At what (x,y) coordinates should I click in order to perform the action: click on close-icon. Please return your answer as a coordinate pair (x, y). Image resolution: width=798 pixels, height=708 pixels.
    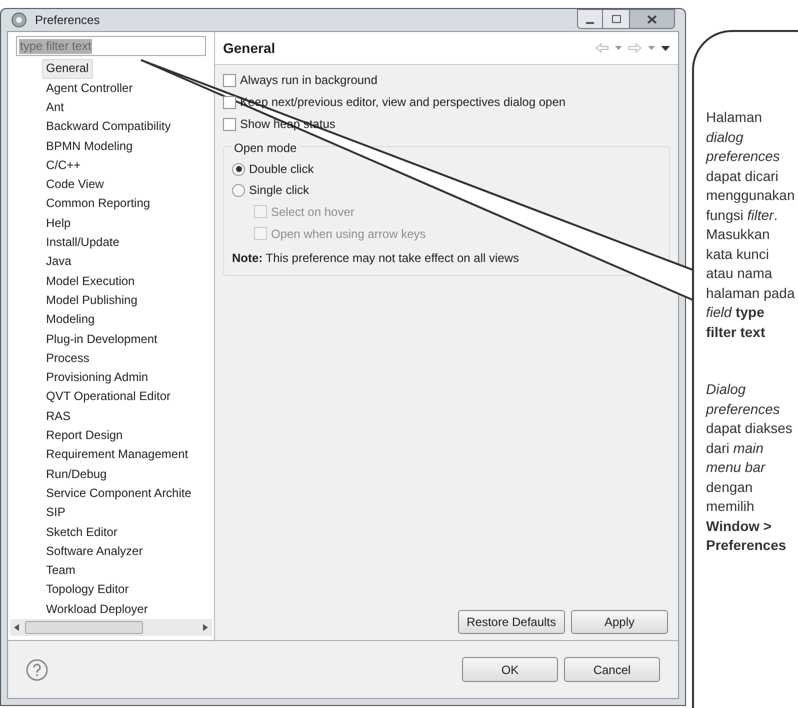
    Looking at the image, I should click on (652, 19).